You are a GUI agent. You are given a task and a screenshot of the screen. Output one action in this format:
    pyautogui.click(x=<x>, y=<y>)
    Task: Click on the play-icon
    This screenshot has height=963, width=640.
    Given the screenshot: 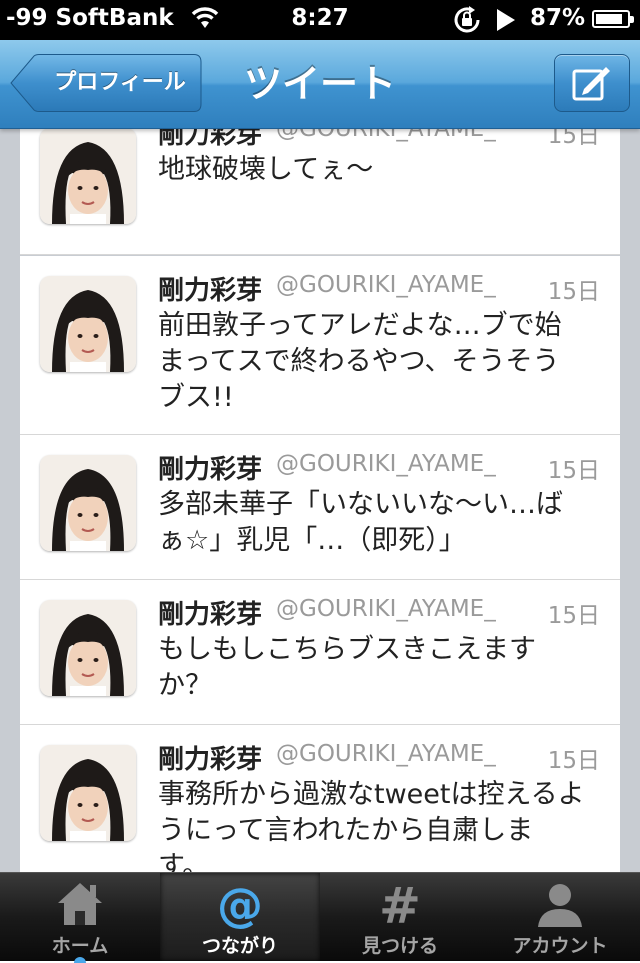 What is the action you would take?
    pyautogui.click(x=506, y=20)
    